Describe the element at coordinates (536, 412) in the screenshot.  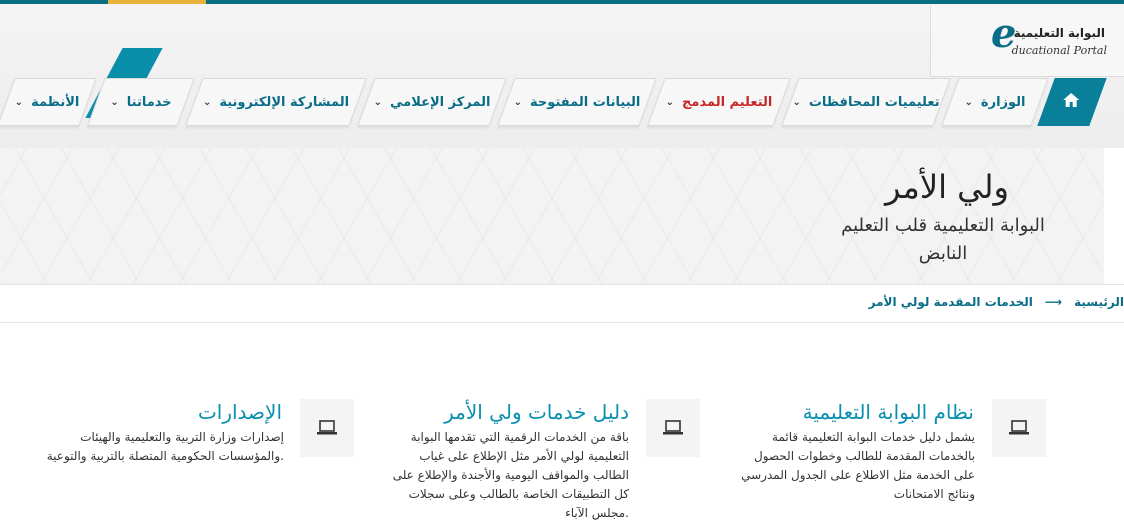
I see `card-title: دليل خدمات ولي الأمر` at that location.